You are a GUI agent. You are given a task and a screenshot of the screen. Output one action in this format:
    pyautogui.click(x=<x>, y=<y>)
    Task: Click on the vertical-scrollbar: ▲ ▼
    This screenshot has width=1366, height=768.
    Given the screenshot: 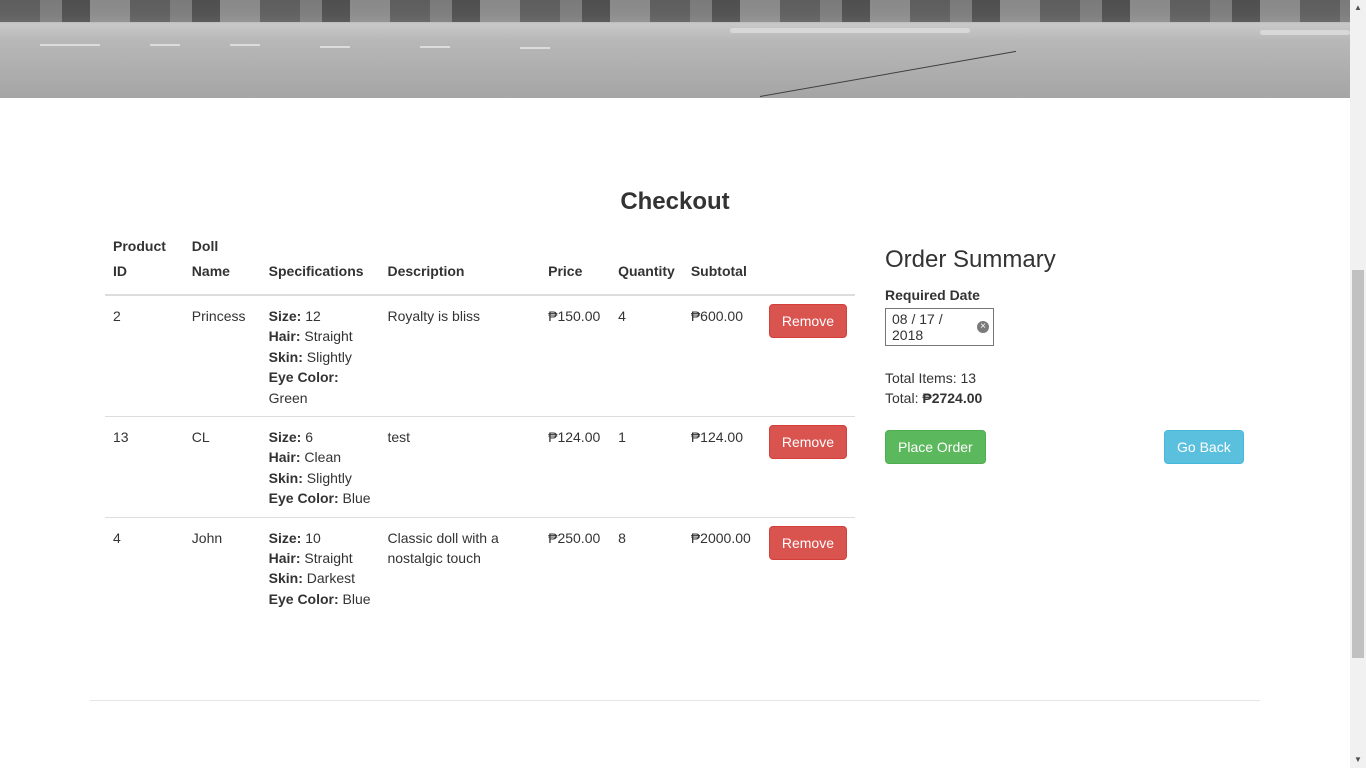 What is the action you would take?
    pyautogui.click(x=1358, y=384)
    